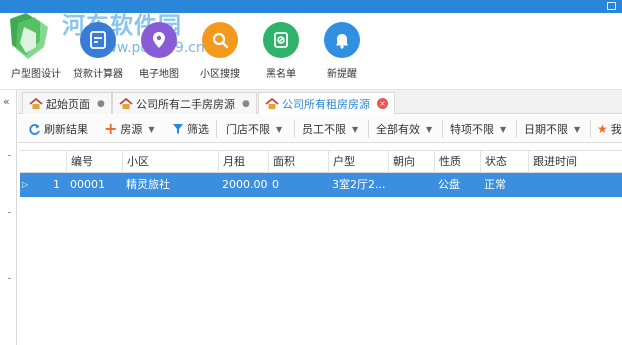  Describe the element at coordinates (36, 40) in the screenshot. I see `house-layout-icon` at that location.